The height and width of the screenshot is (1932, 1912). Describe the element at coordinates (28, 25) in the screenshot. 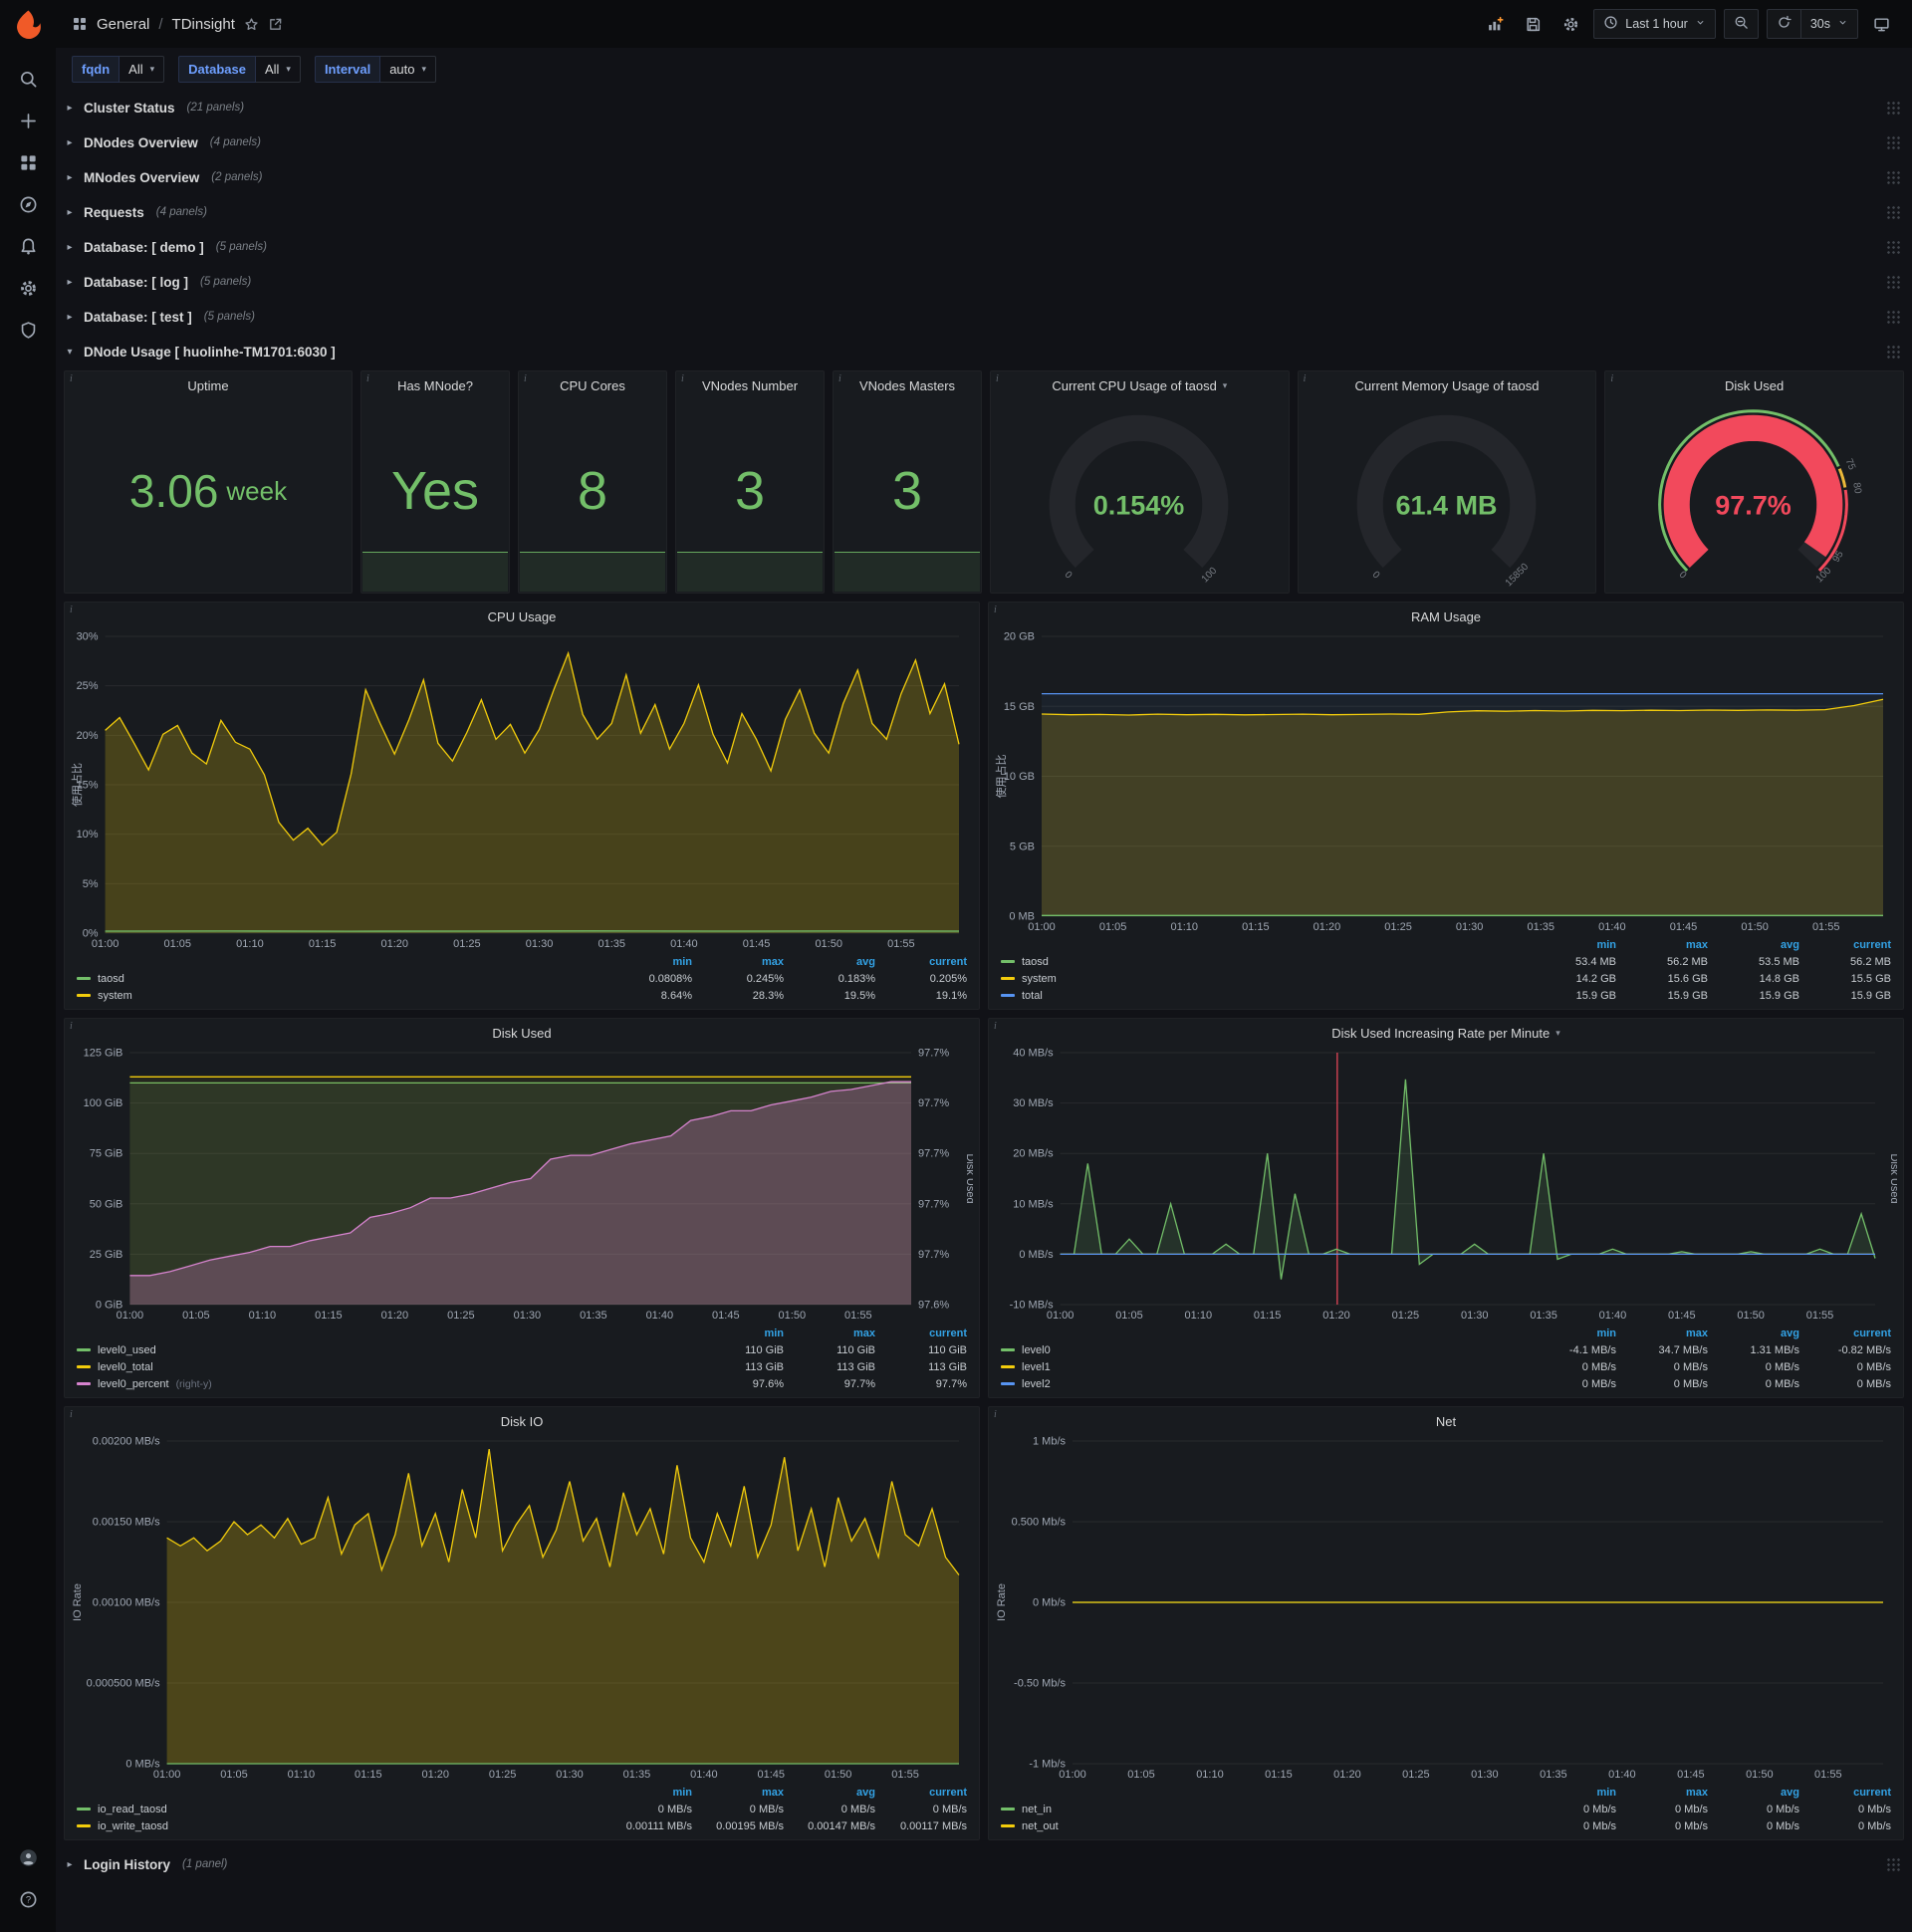

I see `grafana-logo` at that location.